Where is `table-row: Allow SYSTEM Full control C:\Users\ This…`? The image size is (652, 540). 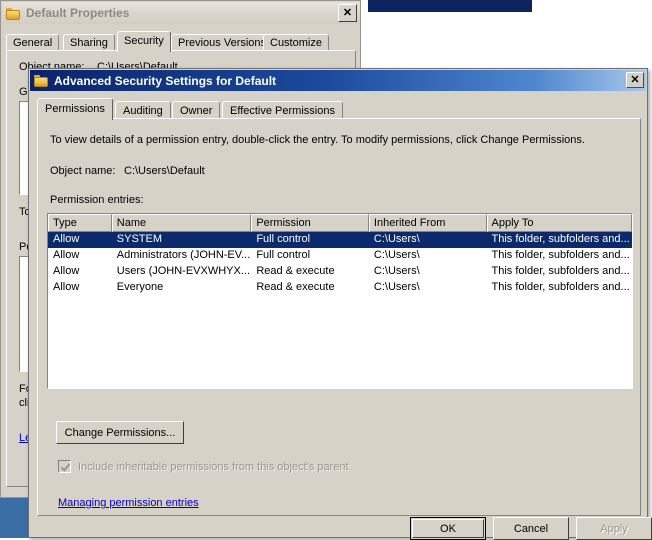
table-row: Allow SYSTEM Full control C:\Users\ This… is located at coordinates (340, 240).